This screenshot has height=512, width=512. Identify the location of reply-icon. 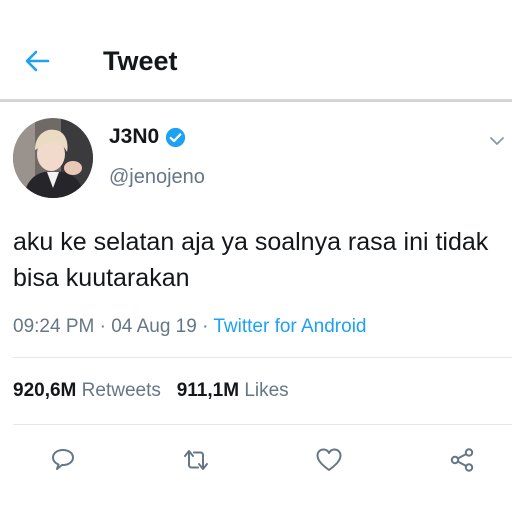
(63, 459).